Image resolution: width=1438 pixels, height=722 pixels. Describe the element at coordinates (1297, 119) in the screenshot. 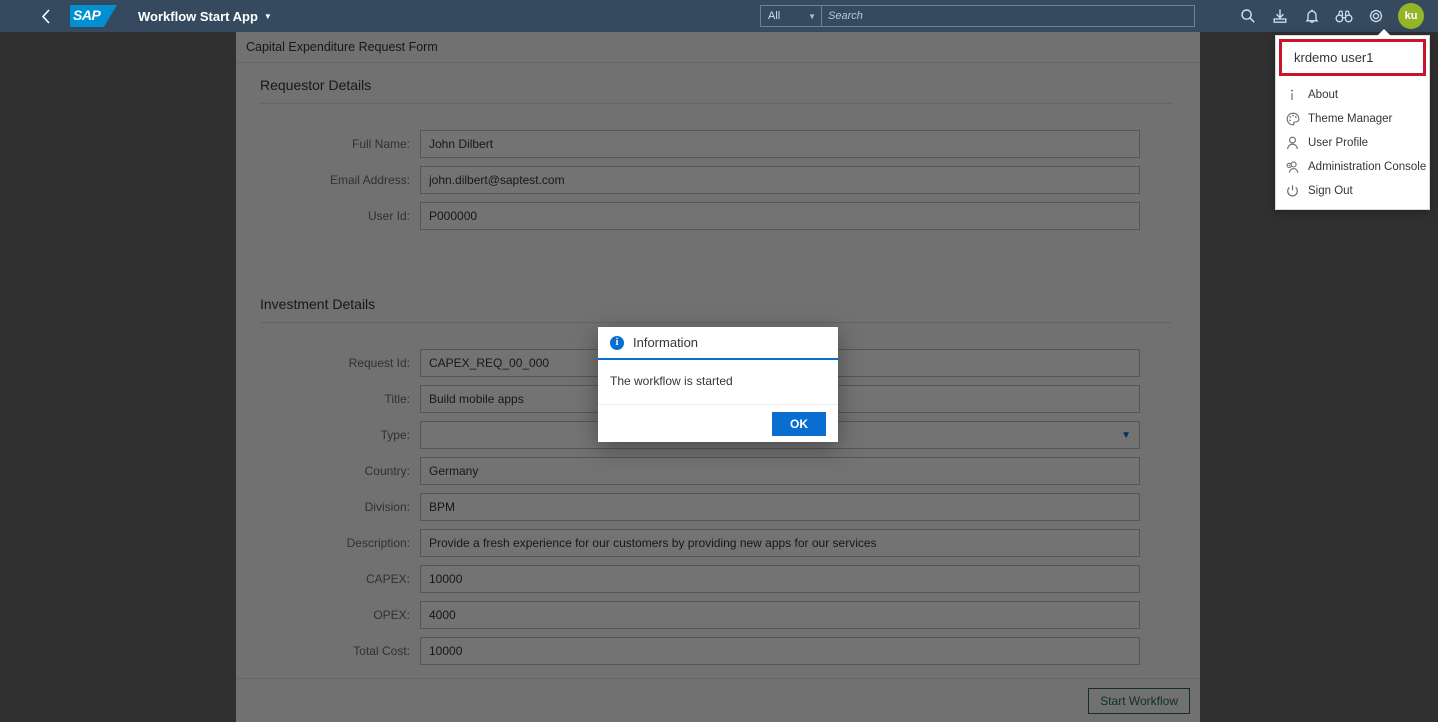

I see `palette-icon` at that location.